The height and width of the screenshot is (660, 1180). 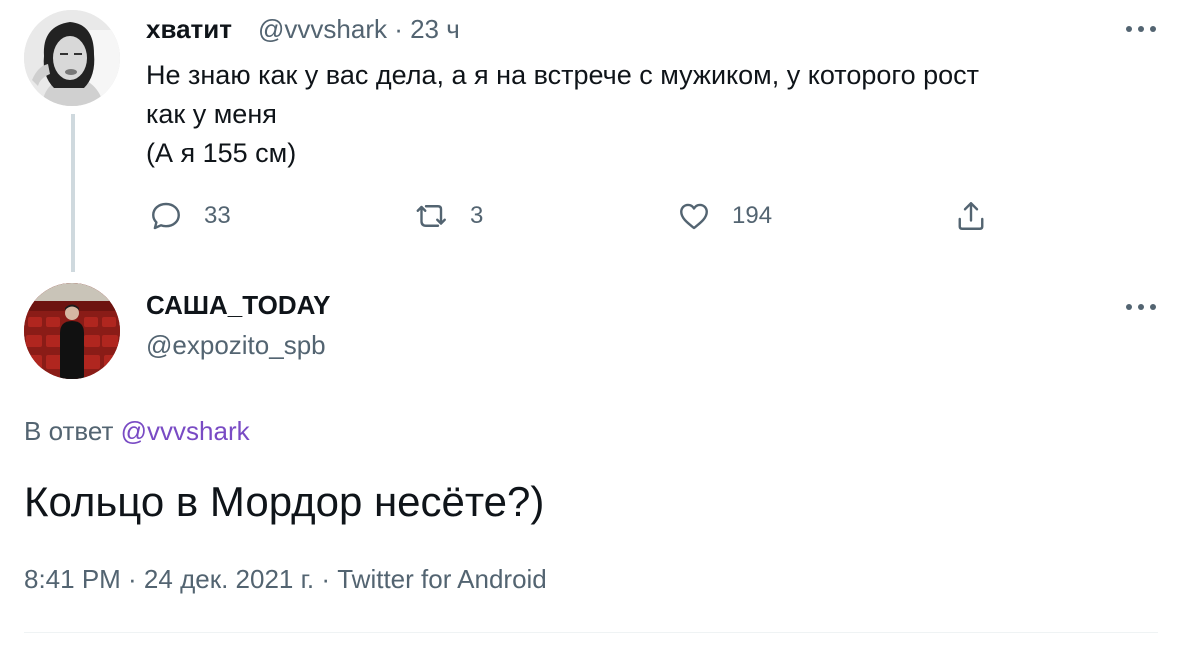 I want to click on thread-connector-line, so click(x=73, y=193).